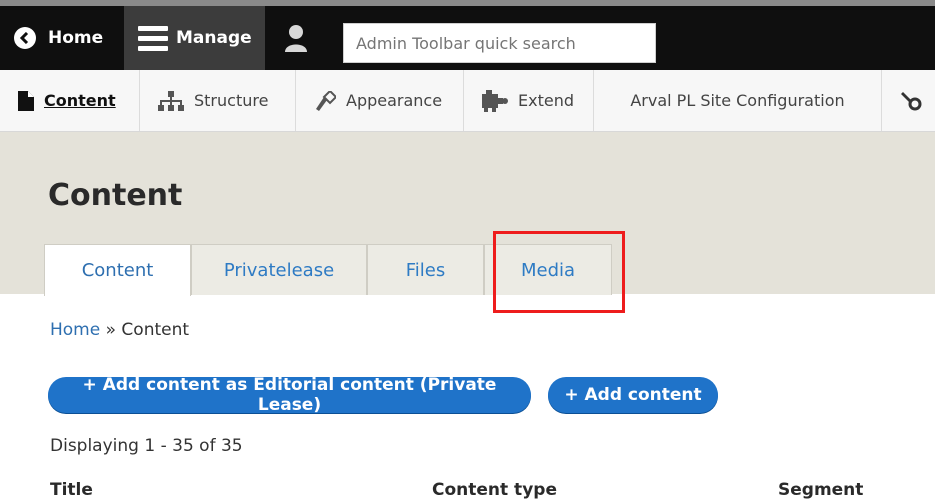 This screenshot has height=500, width=935. I want to click on primary-tabs: Content Privatelease Files Media, so click(354, 270).